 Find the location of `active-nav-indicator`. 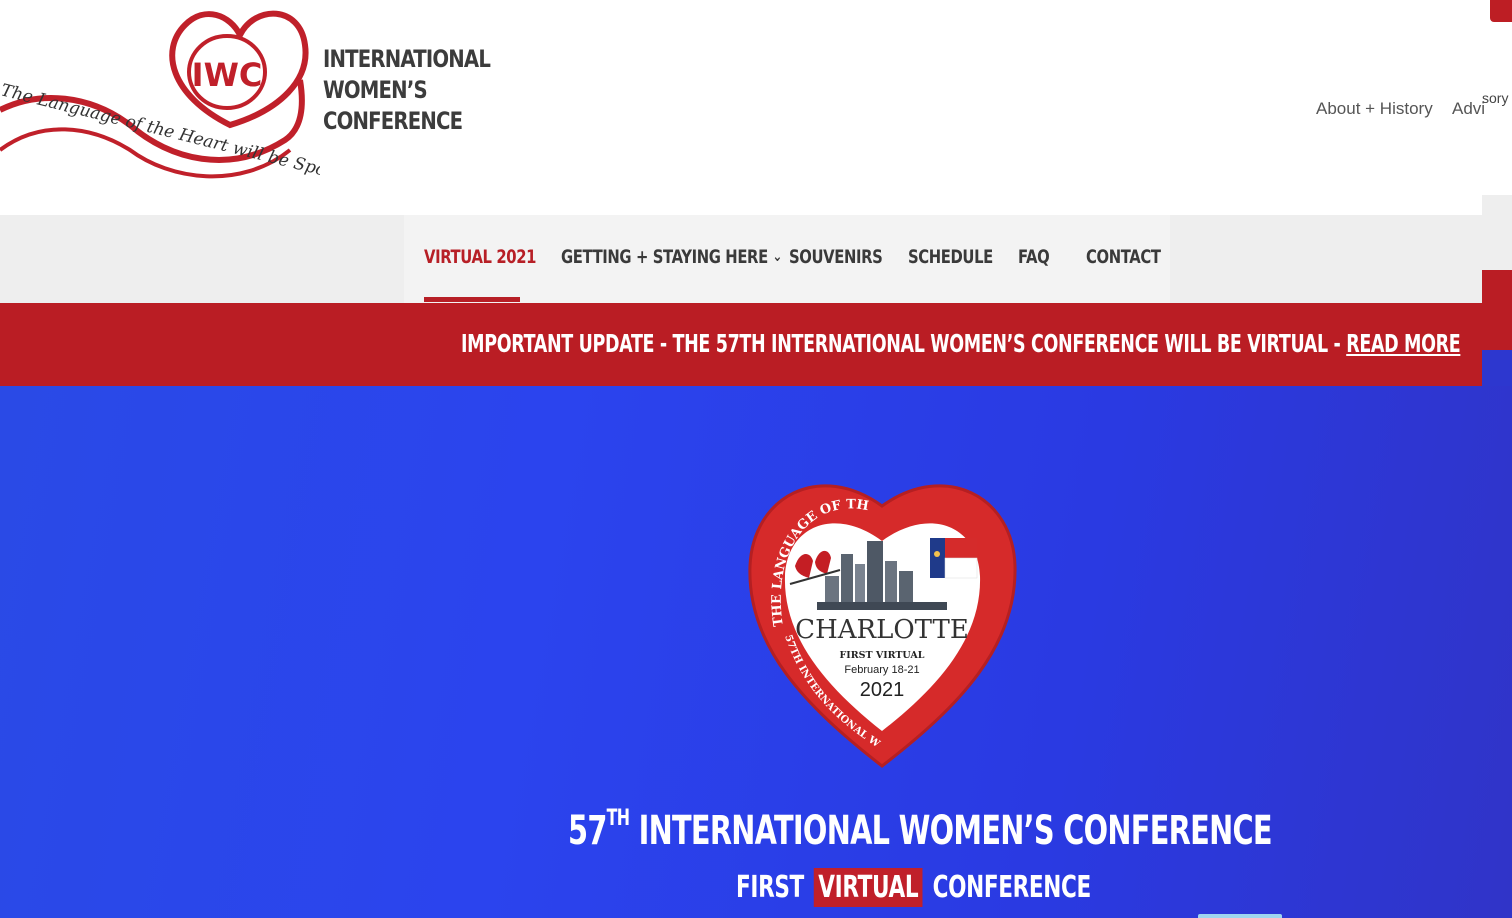

active-nav-indicator is located at coordinates (472, 299).